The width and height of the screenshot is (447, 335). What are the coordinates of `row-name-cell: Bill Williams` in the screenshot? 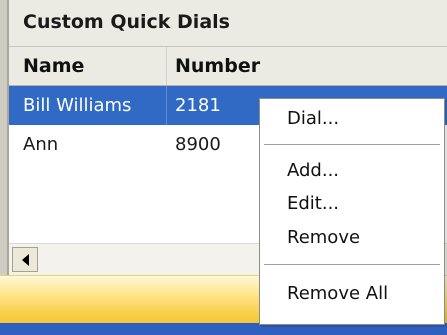 It's located at (88, 105).